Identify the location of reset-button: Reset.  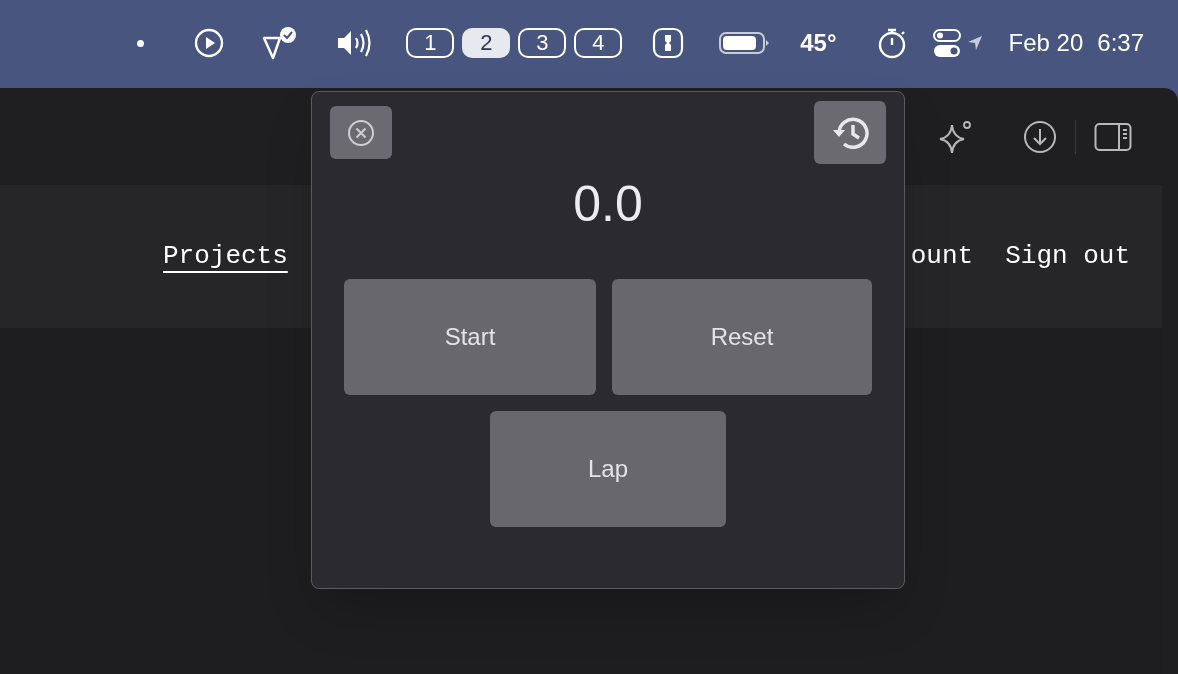
(742, 337).